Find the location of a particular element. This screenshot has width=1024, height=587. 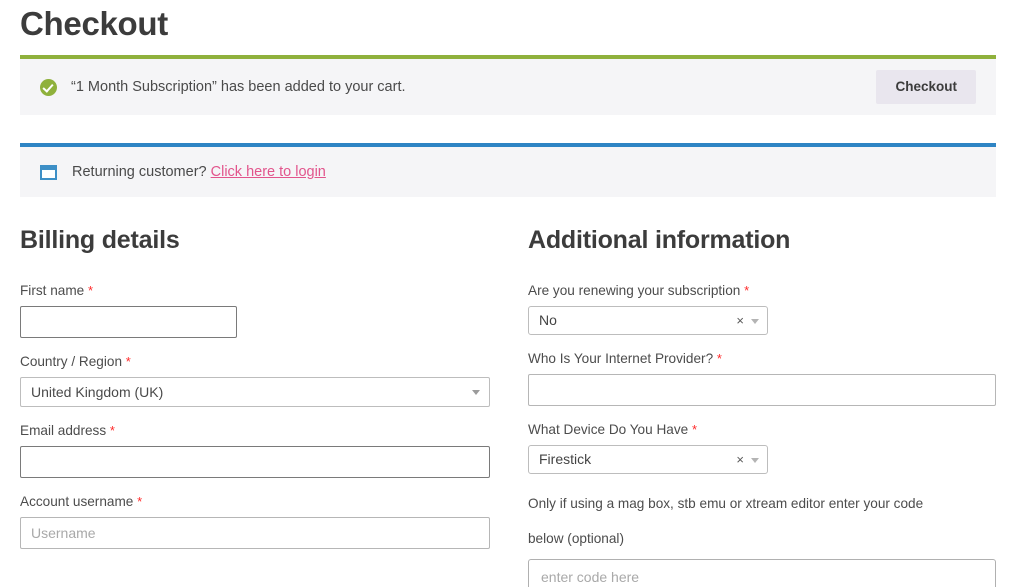

code-textarea is located at coordinates (762, 573).